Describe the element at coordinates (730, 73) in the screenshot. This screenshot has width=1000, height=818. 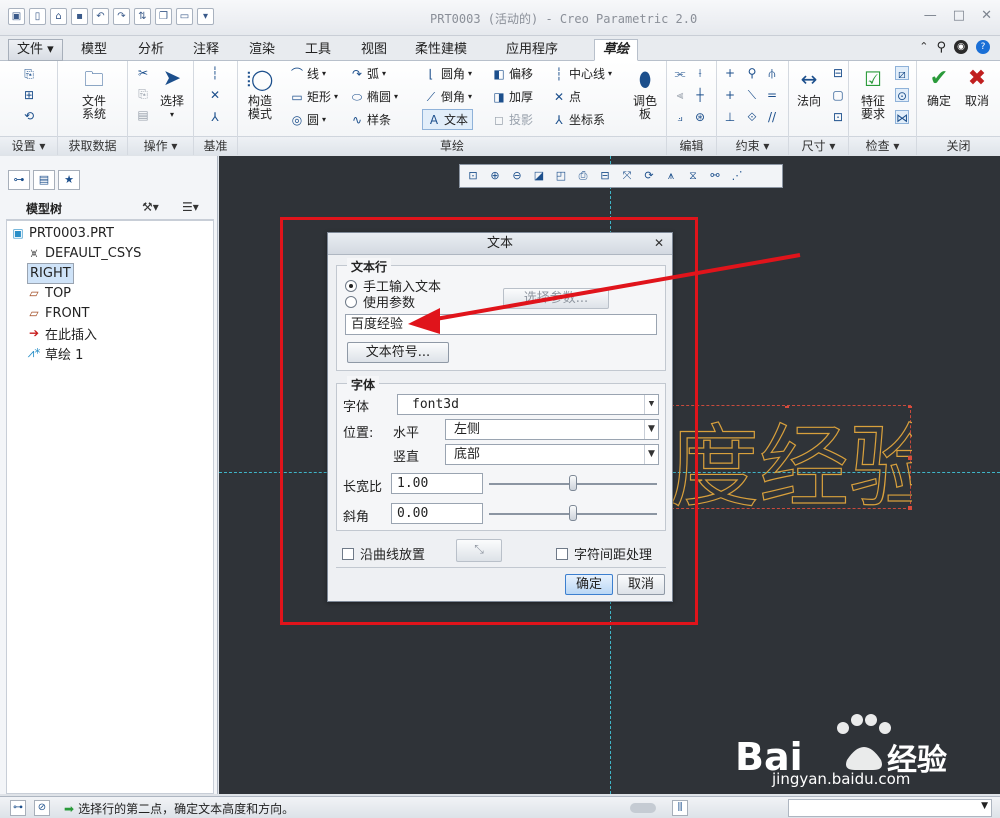
I see `vertical-constraint-icon: +` at that location.